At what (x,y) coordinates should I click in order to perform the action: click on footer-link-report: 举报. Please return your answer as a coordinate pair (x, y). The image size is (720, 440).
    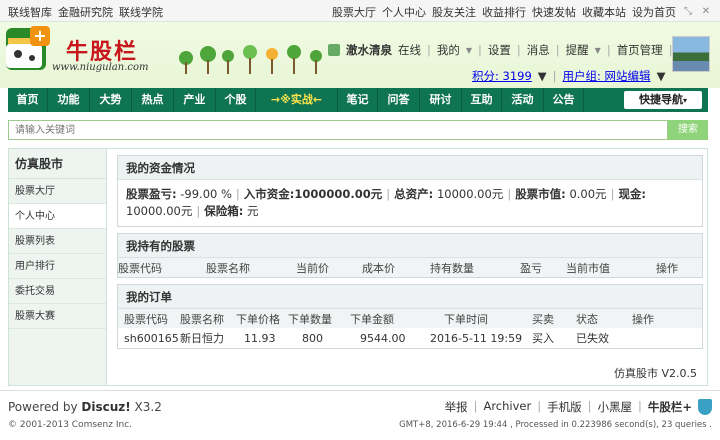
    Looking at the image, I should click on (456, 407).